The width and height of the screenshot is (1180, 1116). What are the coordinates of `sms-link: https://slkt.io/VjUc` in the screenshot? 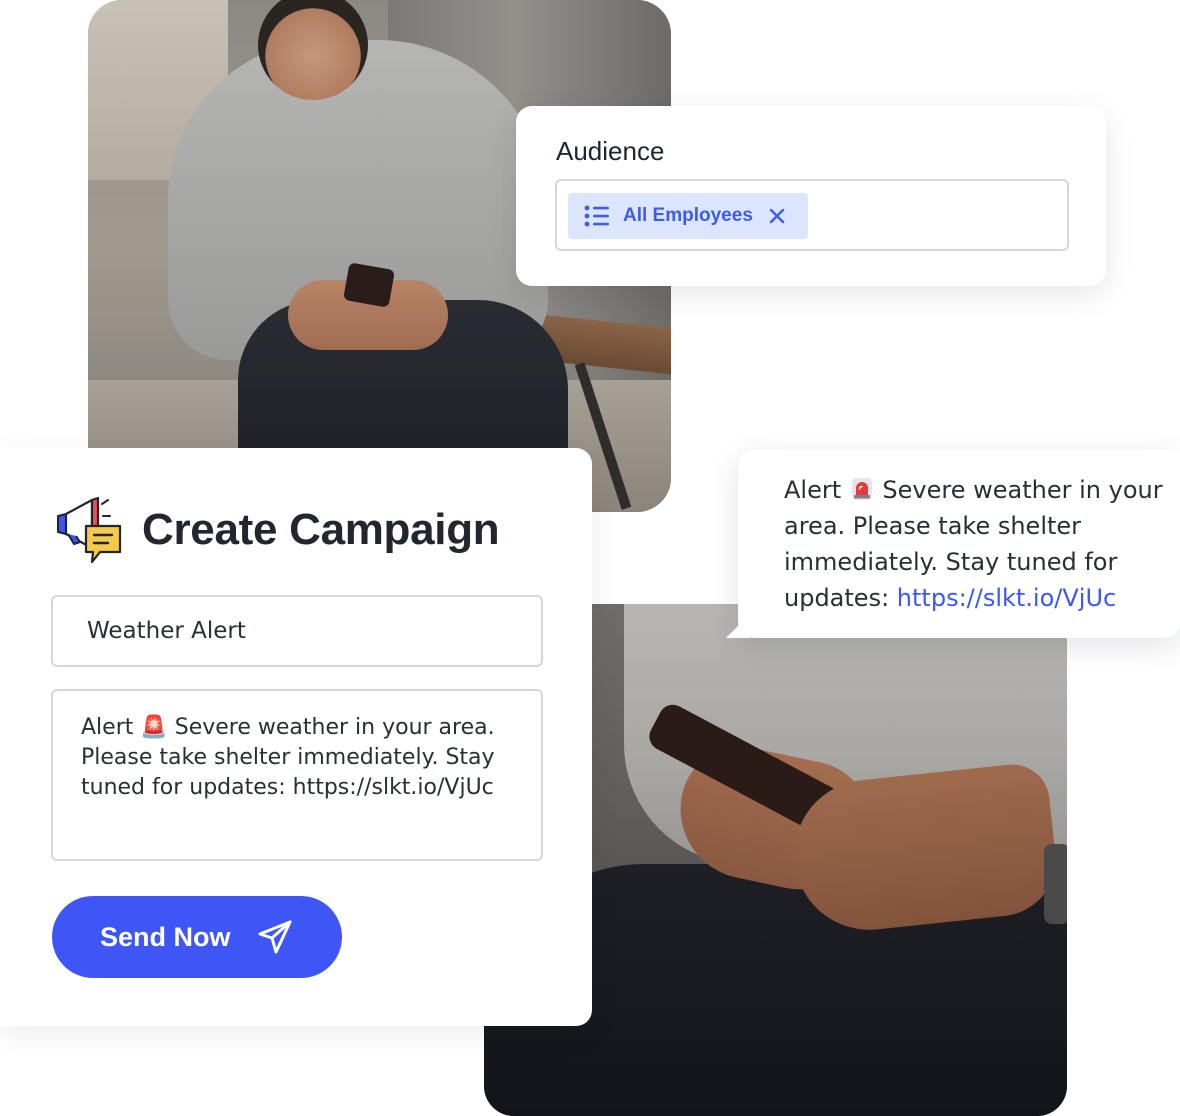 It's located at (1006, 598).